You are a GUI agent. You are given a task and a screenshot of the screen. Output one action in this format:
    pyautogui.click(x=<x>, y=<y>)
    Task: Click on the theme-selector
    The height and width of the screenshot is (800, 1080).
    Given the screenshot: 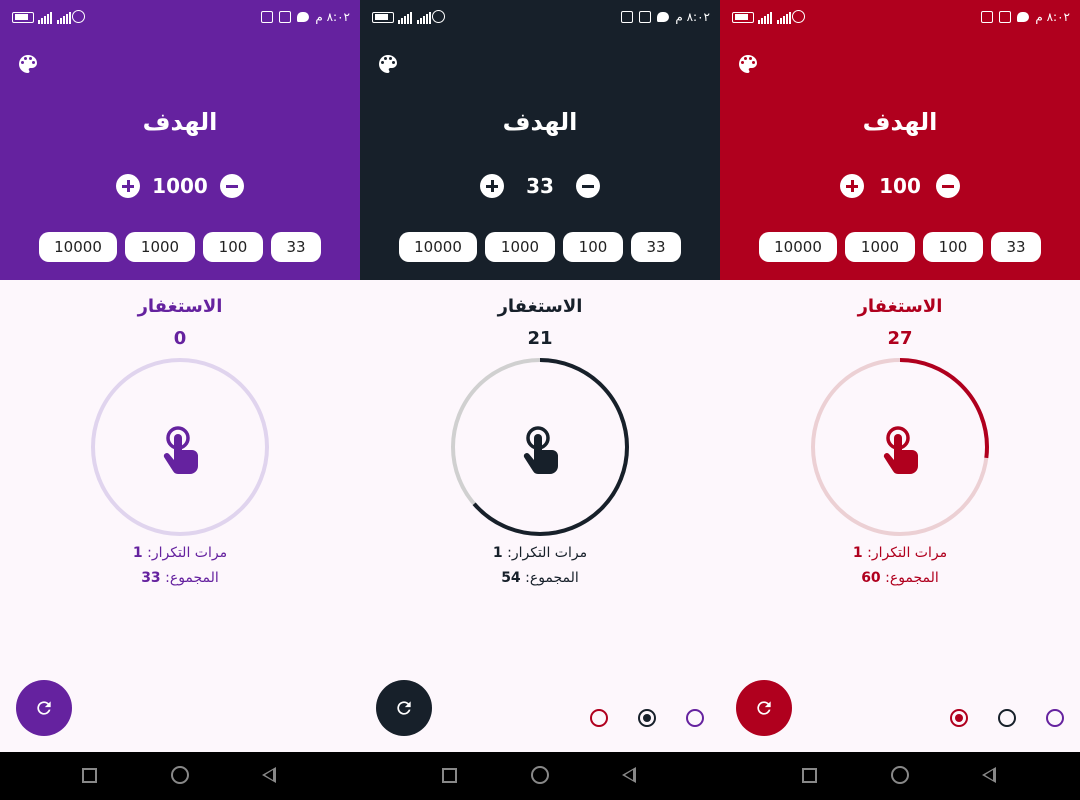 What is the action you would take?
    pyautogui.click(x=1010, y=719)
    